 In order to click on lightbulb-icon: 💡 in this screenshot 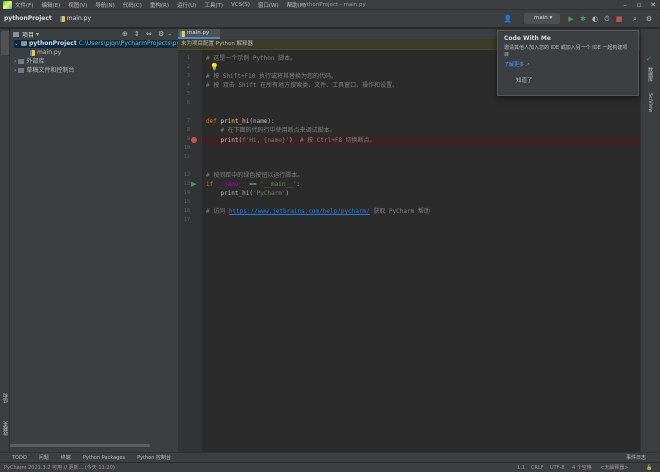, I will do `click(214, 67)`.